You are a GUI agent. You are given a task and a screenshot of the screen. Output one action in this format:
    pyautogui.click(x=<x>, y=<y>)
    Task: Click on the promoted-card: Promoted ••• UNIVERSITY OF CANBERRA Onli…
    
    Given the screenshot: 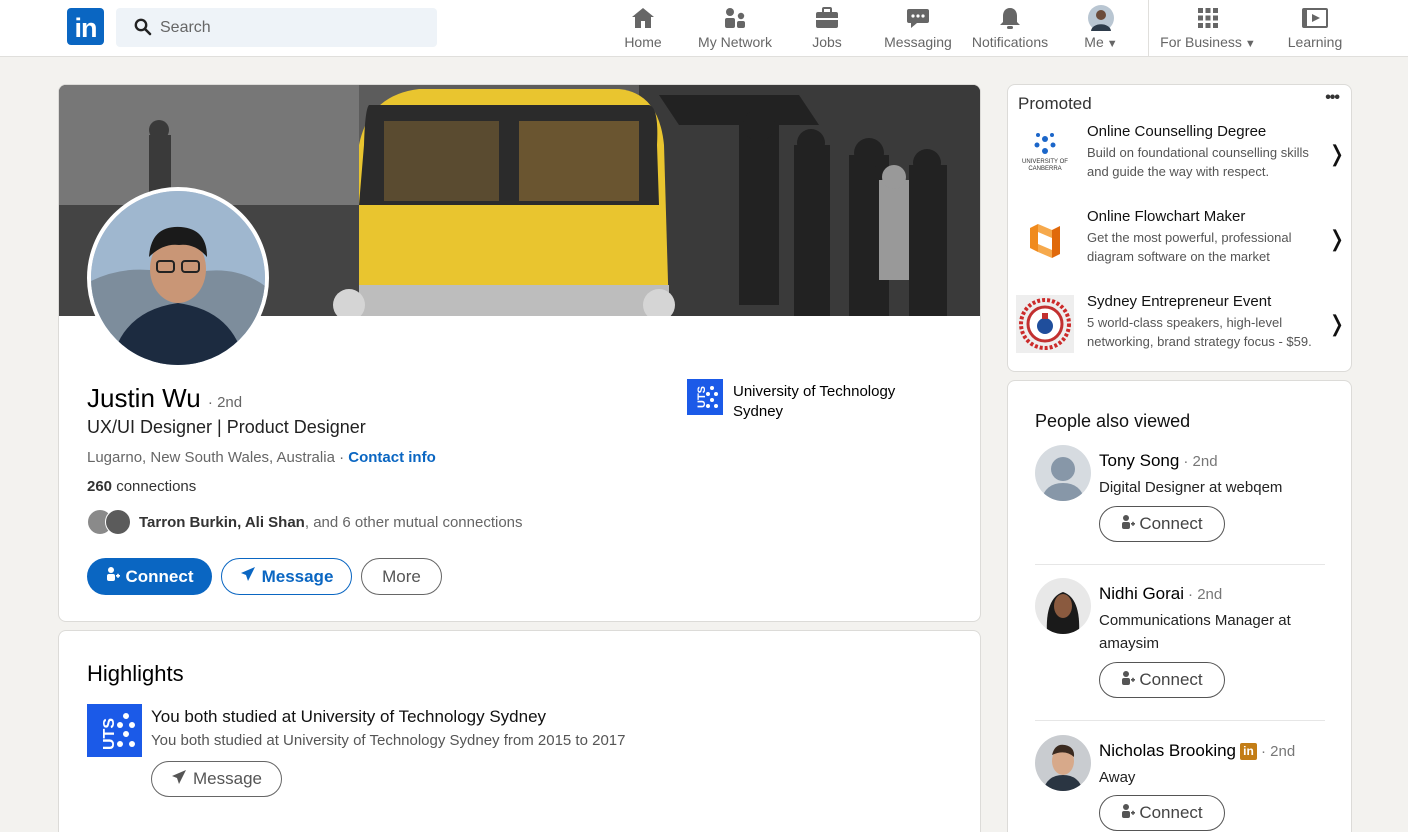 What is the action you would take?
    pyautogui.click(x=1179, y=228)
    